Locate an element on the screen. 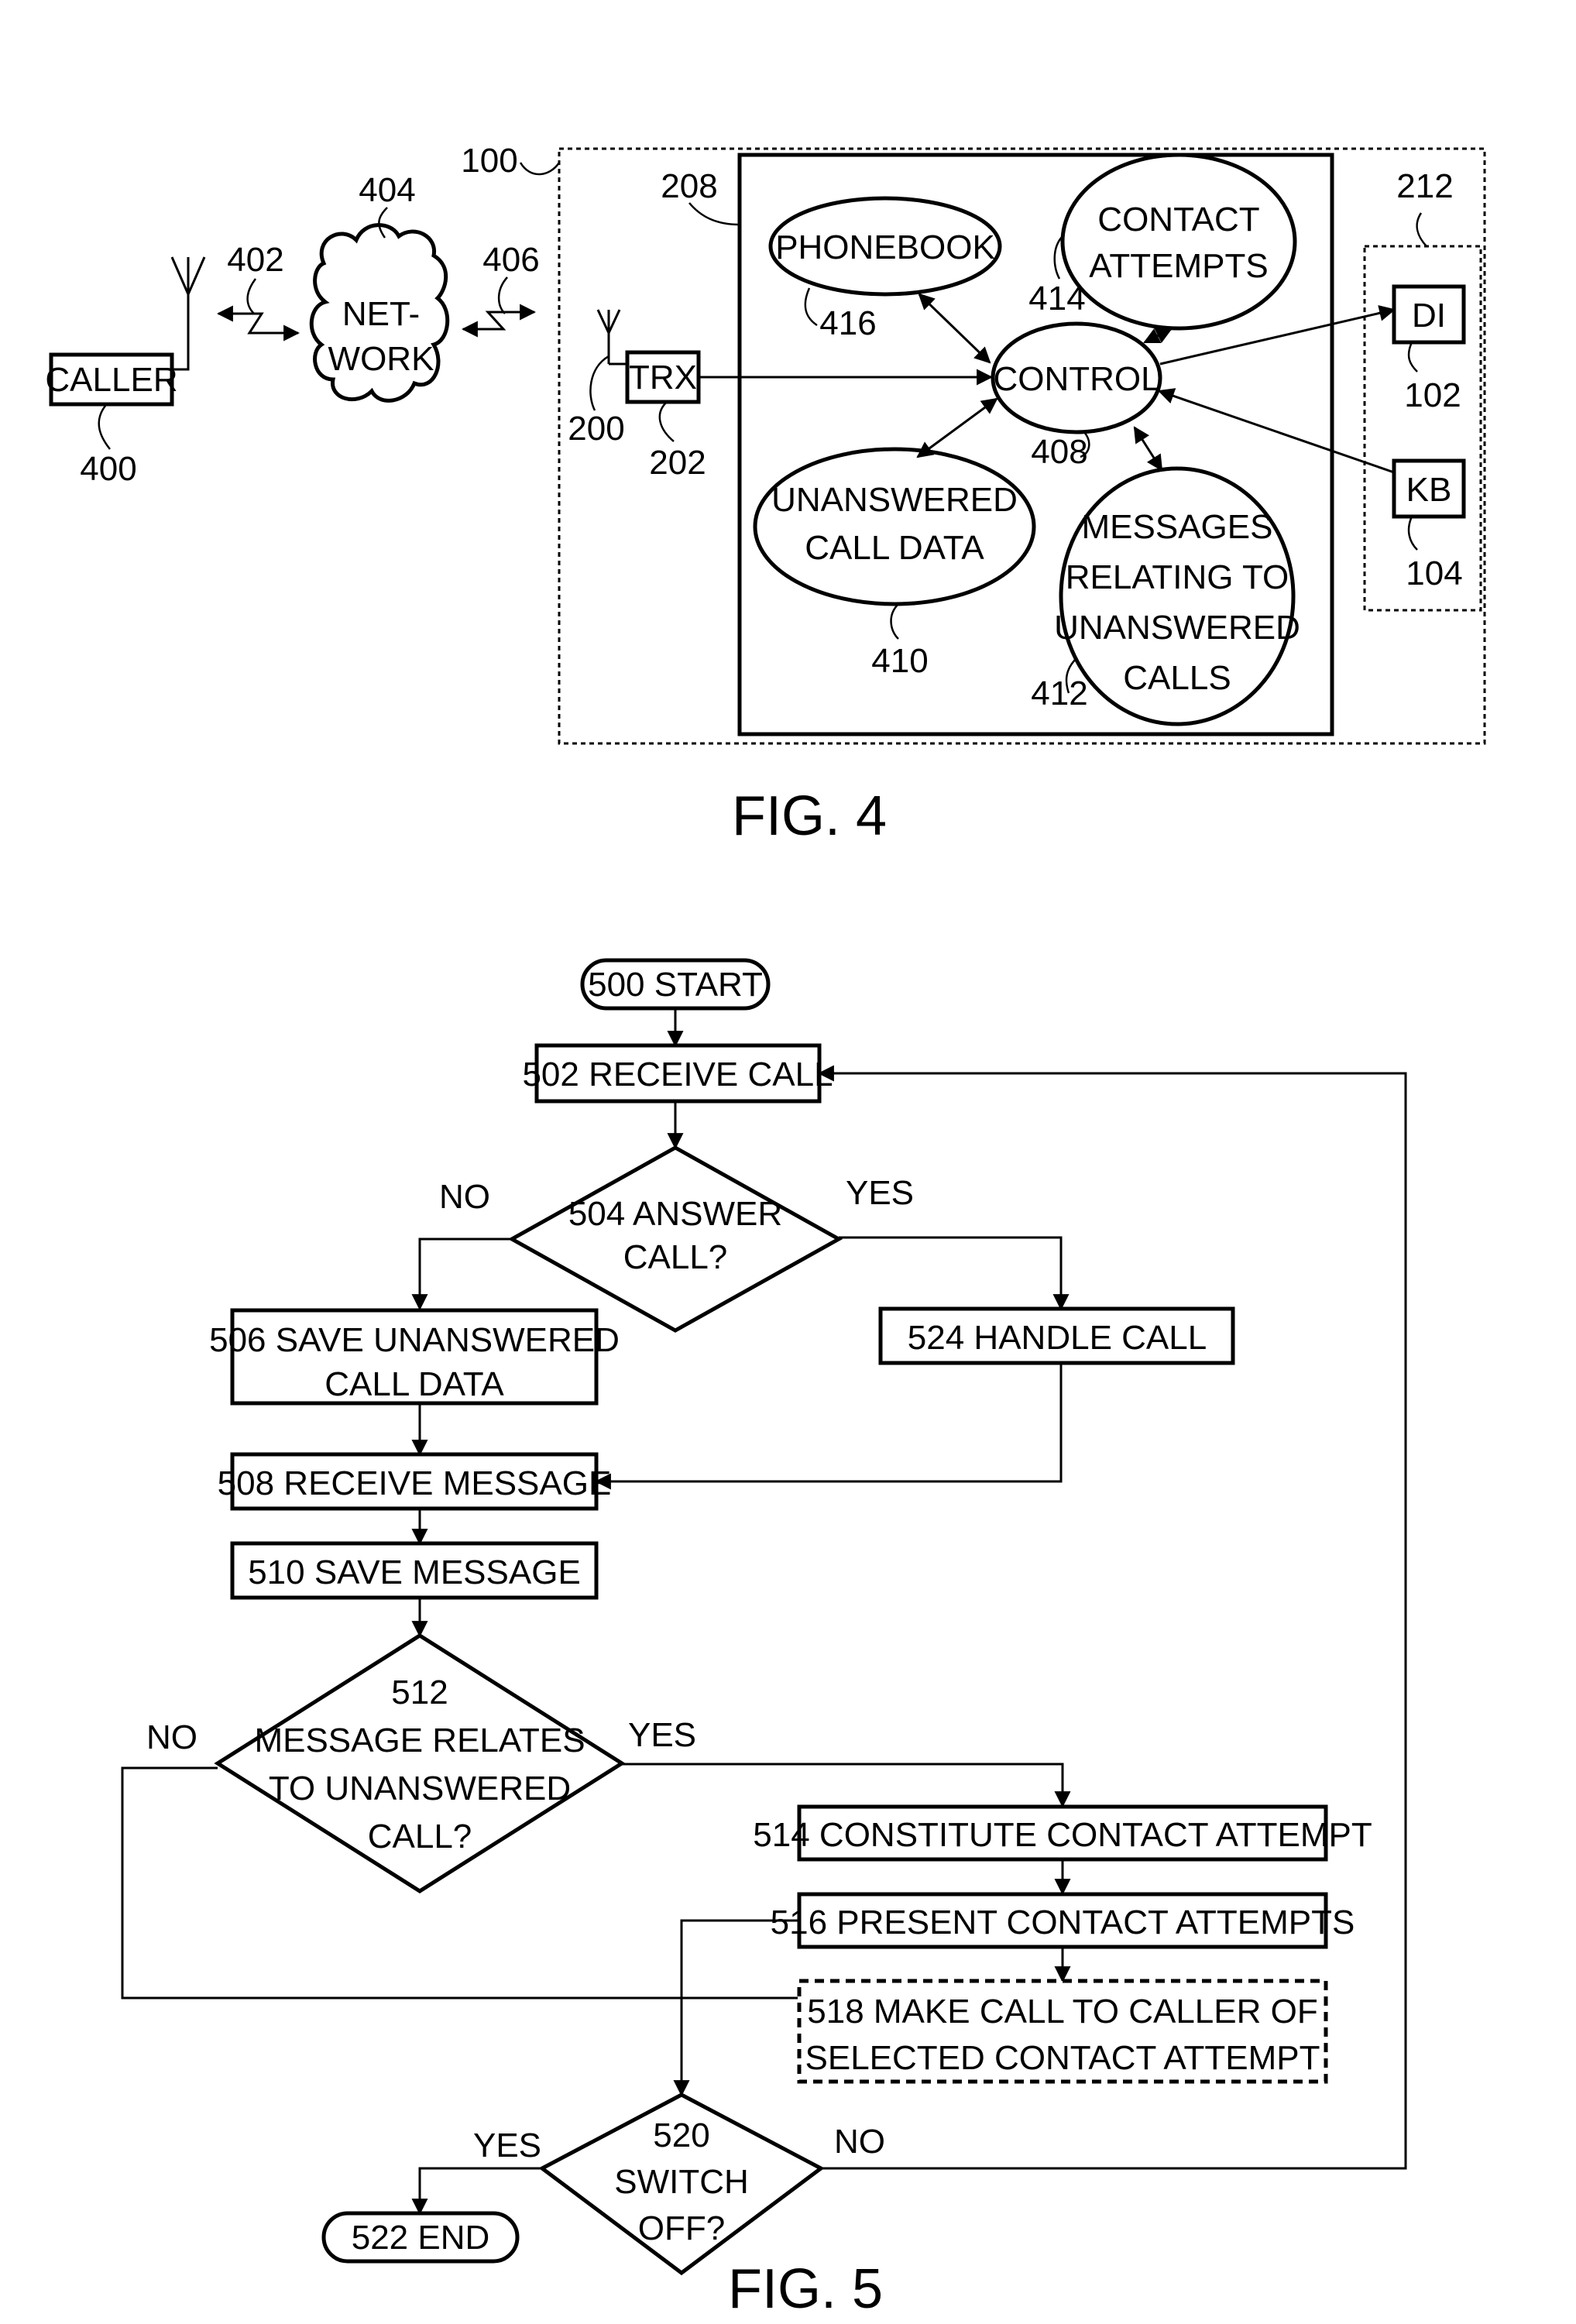 This screenshot has height=2324, width=1576. arrow-relates-yes is located at coordinates (846, 1785).